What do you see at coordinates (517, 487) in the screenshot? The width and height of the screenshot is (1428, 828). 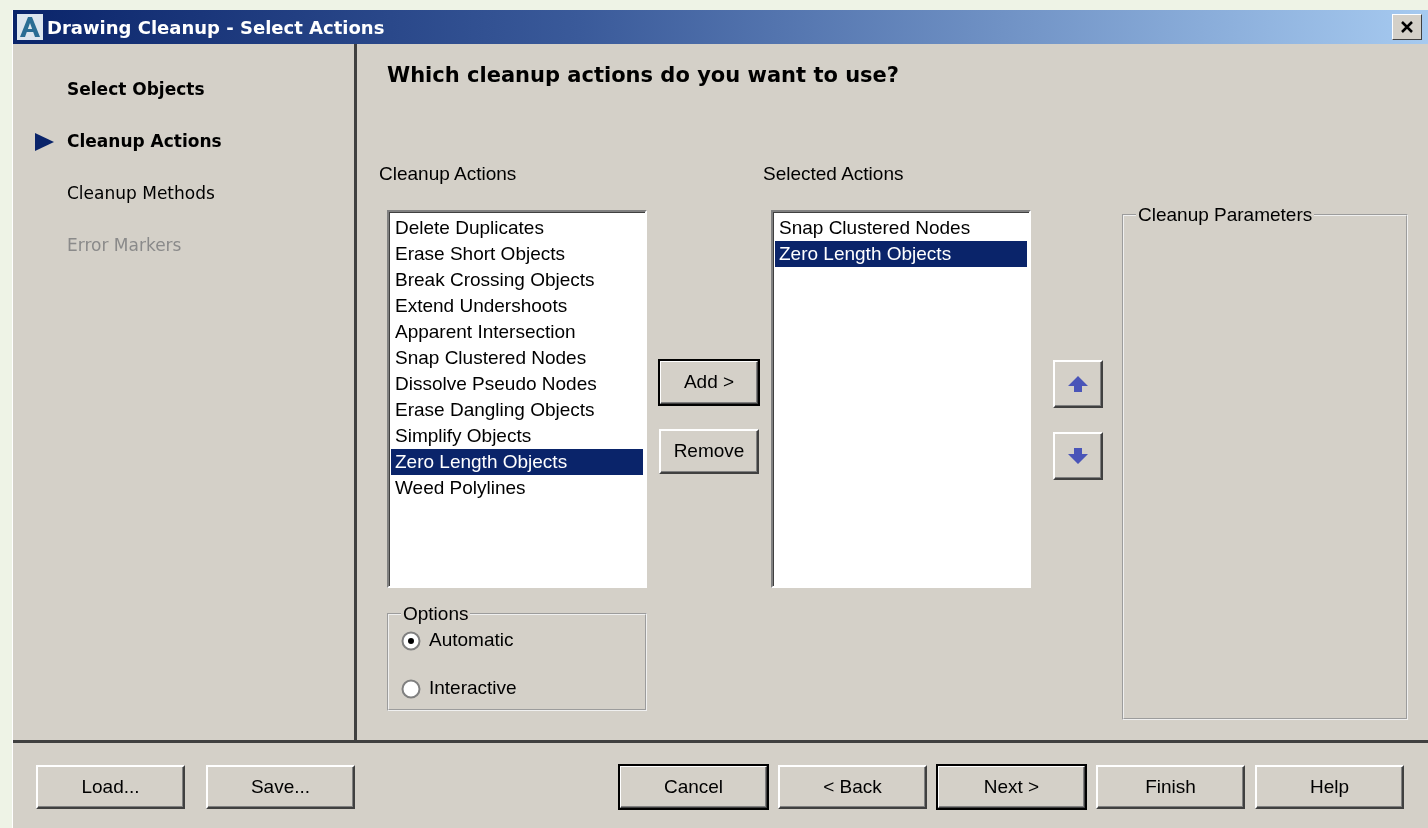 I see `list-item: Weed Polylines` at bounding box center [517, 487].